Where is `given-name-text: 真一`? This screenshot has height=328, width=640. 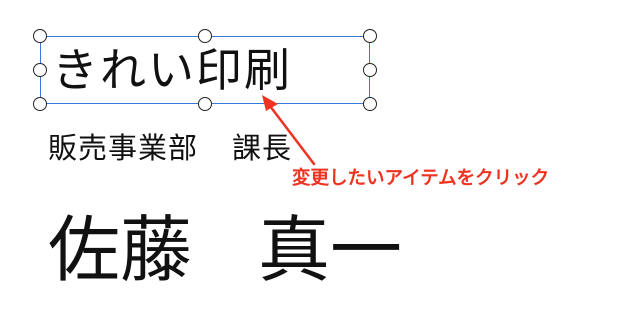 given-name-text: 真一 is located at coordinates (330, 250).